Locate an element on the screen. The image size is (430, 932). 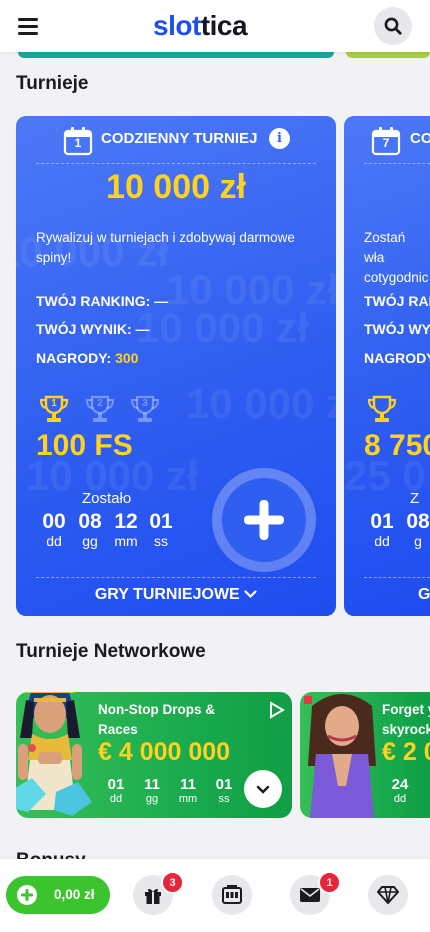
network-countdown-seconds: 01 ss is located at coordinates (224, 790).